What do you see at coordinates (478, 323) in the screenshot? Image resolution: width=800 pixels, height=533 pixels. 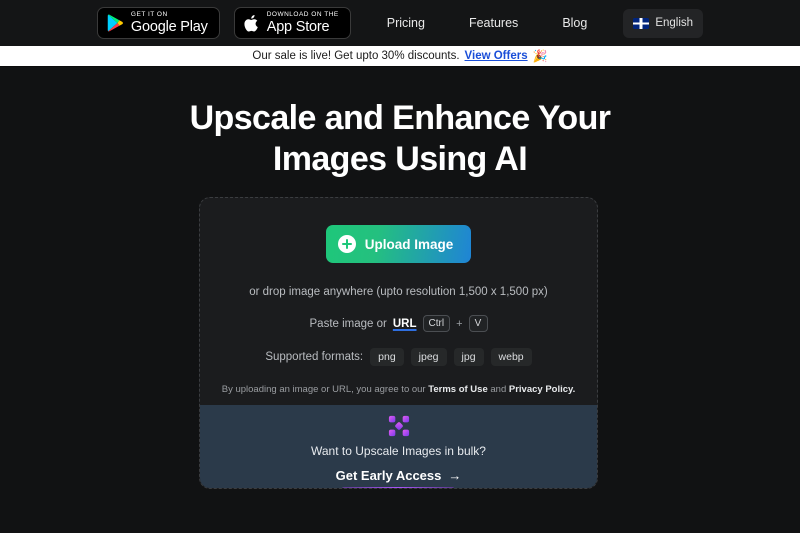 I see `key-v: V` at bounding box center [478, 323].